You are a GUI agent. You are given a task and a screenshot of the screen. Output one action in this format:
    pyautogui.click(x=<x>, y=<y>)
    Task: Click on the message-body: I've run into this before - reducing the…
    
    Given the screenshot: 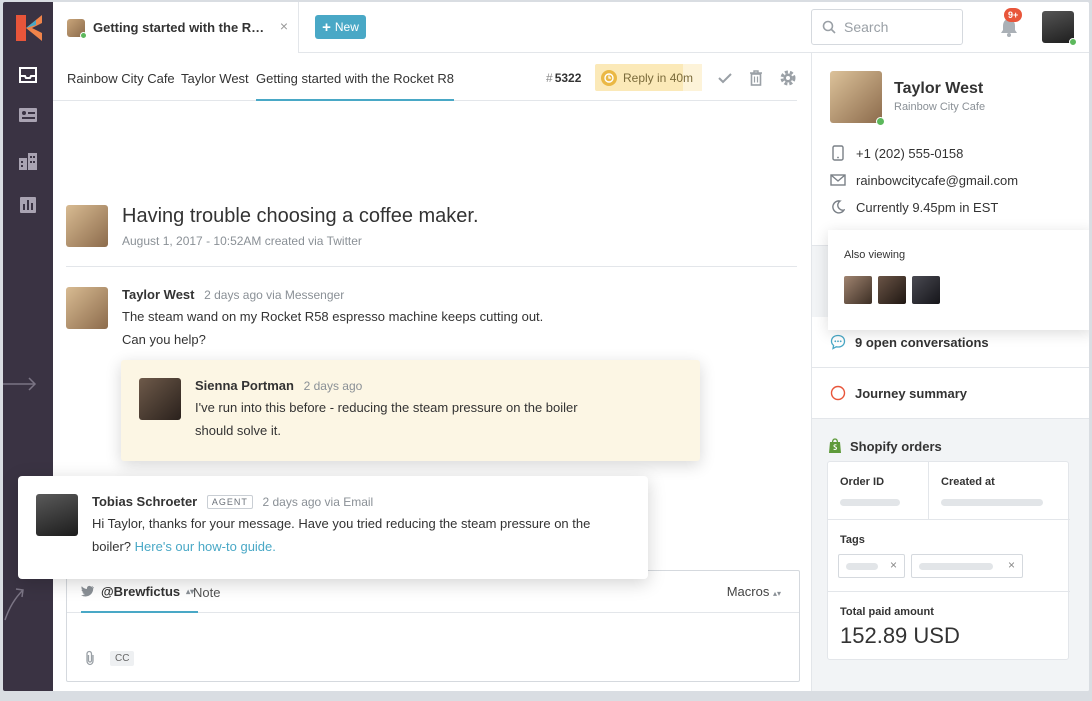 What is the action you would take?
    pyautogui.click(x=386, y=419)
    